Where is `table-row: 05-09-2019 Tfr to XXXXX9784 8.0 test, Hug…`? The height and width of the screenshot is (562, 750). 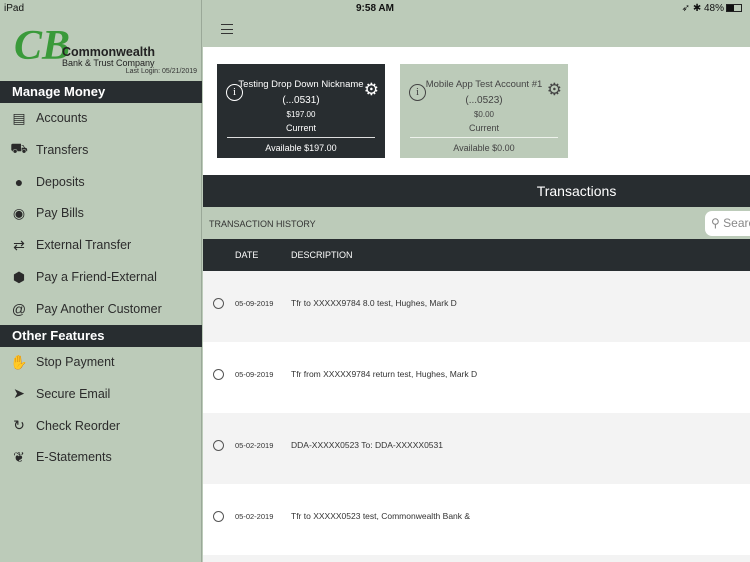
table-row: 05-09-2019 Tfr to XXXXX9784 8.0 test, Hug… is located at coordinates (476, 306).